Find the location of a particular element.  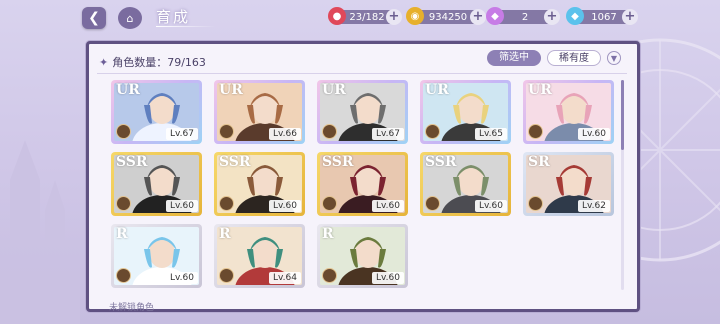

locked-characters-hint: 未解锁角色 is located at coordinates (132, 308).